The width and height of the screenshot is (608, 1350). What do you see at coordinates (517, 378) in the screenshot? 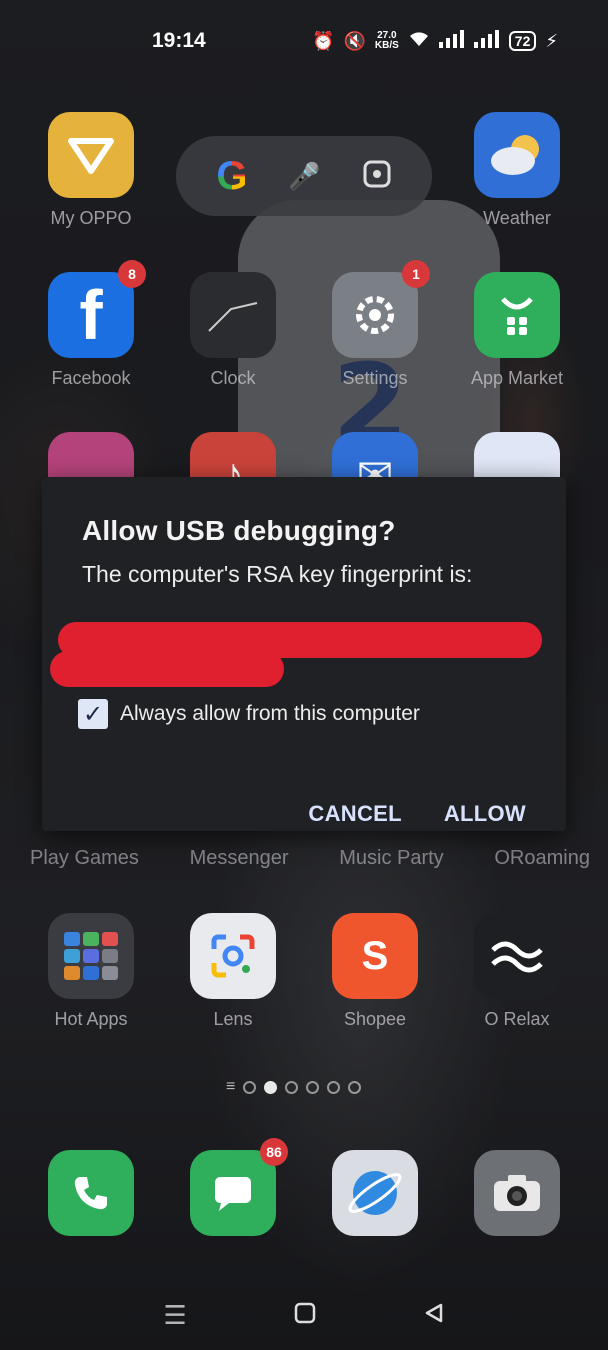
I see `app-label: App Market` at bounding box center [517, 378].